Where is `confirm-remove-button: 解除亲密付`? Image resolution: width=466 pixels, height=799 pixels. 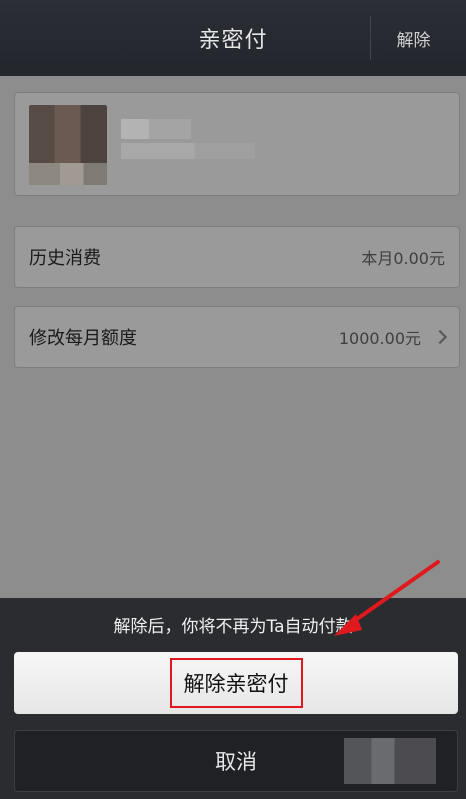
confirm-remove-button: 解除亲密付 is located at coordinates (236, 683).